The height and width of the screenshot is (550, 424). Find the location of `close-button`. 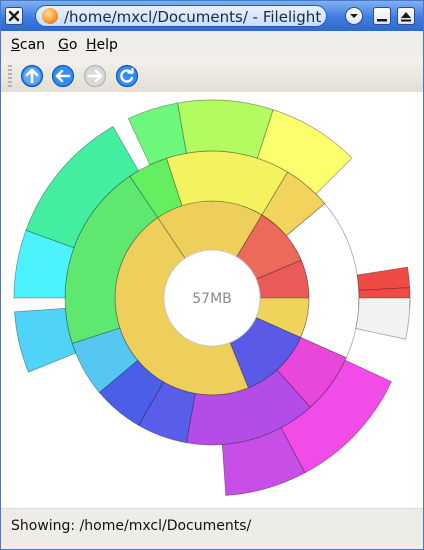

close-button is located at coordinates (14, 16).